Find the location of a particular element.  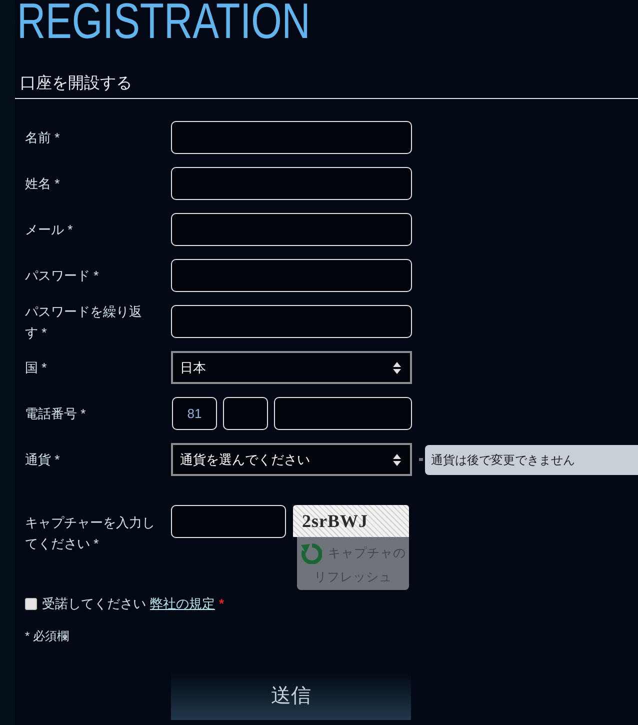

field-label: 電話番号 * is located at coordinates (56, 414).